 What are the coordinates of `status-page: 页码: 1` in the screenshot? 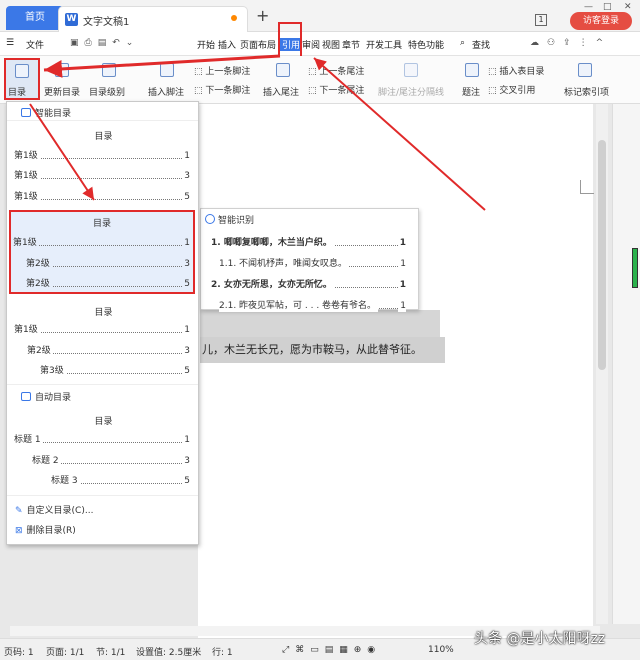 It's located at (19, 653).